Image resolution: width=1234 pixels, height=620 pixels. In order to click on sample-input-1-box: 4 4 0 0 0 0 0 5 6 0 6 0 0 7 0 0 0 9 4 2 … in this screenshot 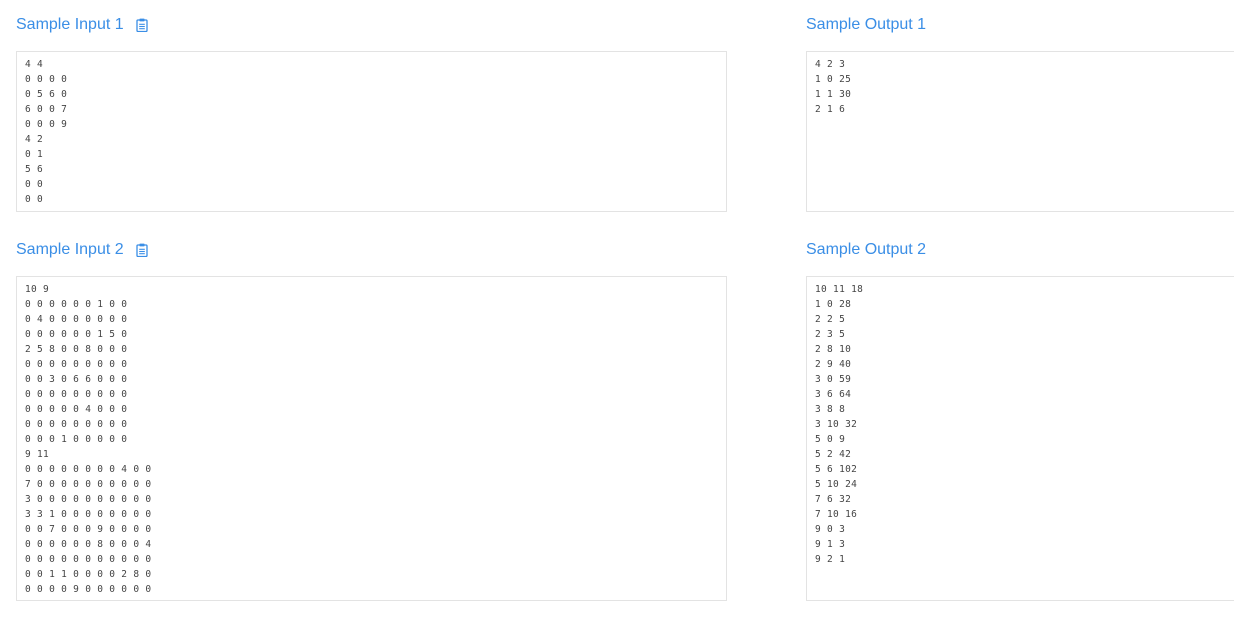, I will do `click(371, 131)`.